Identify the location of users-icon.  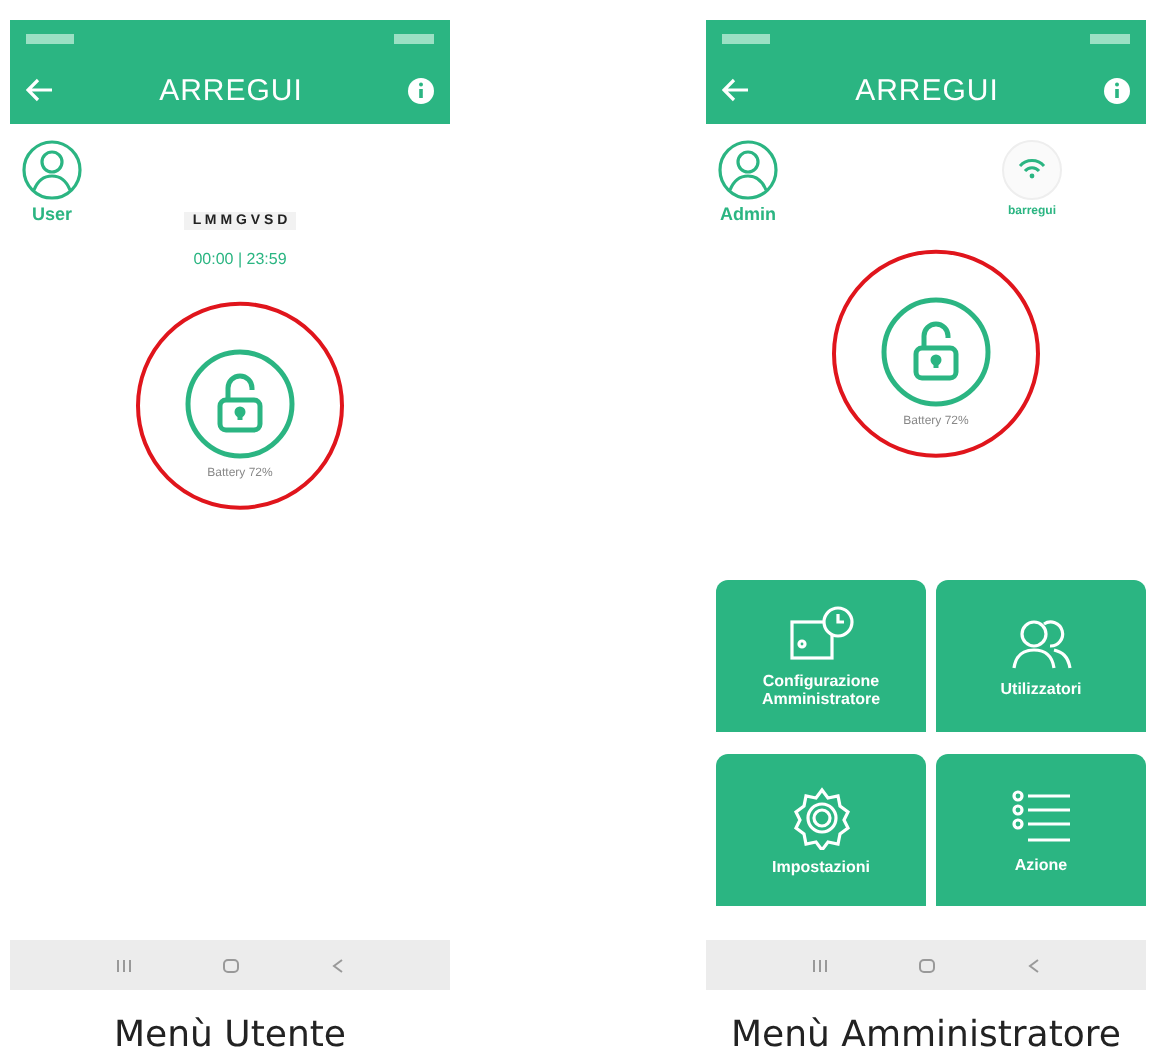
(1041, 643).